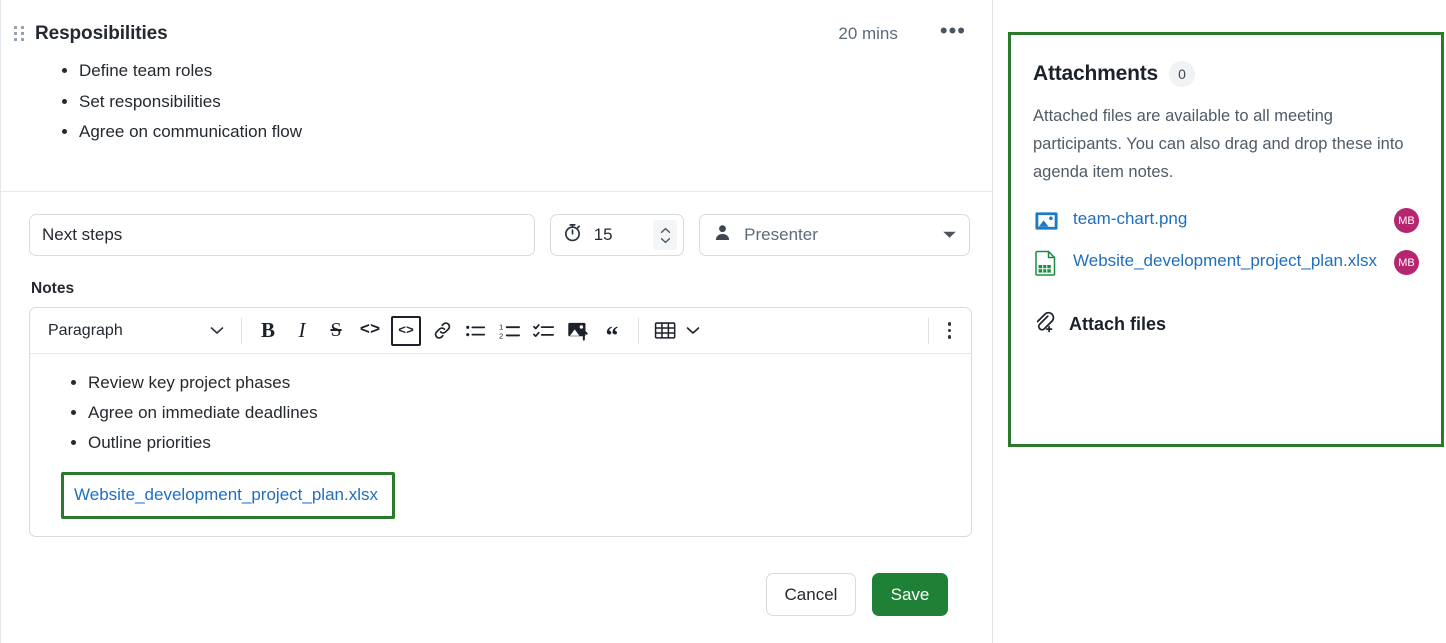  I want to click on image-button, so click(578, 331).